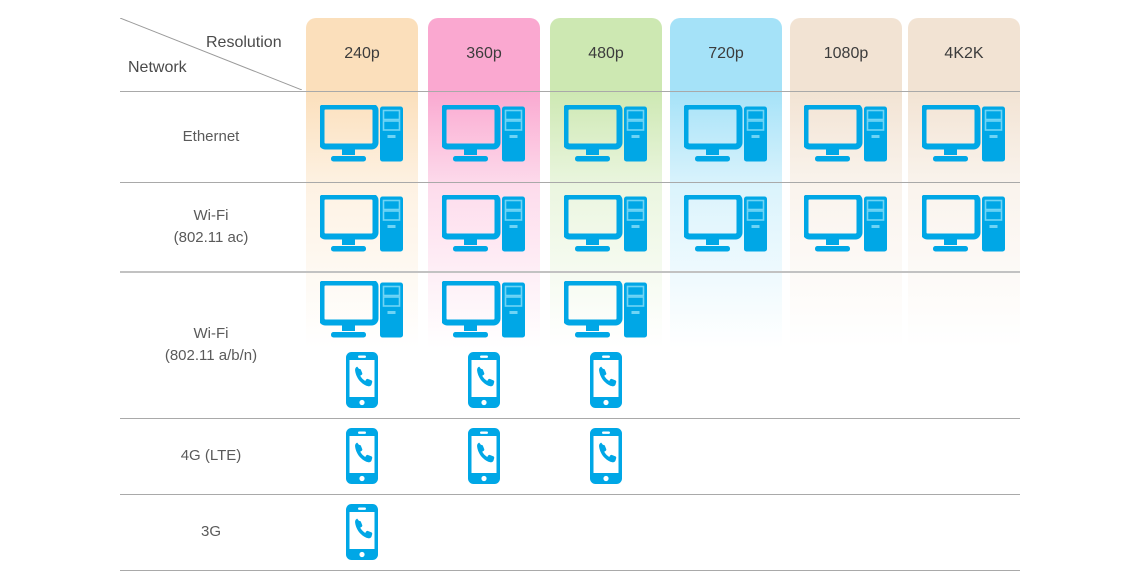 The height and width of the screenshot is (587, 1140). I want to click on row-label-0: Ethernet, so click(211, 136).